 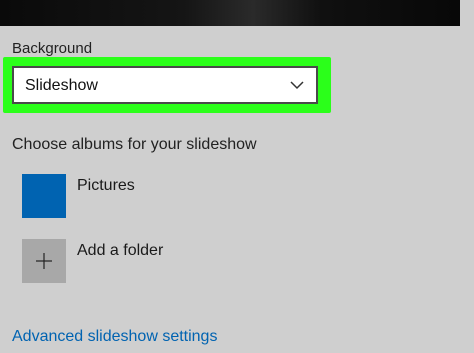 What do you see at coordinates (172, 196) in the screenshot?
I see `album-item-pictures: Pictures` at bounding box center [172, 196].